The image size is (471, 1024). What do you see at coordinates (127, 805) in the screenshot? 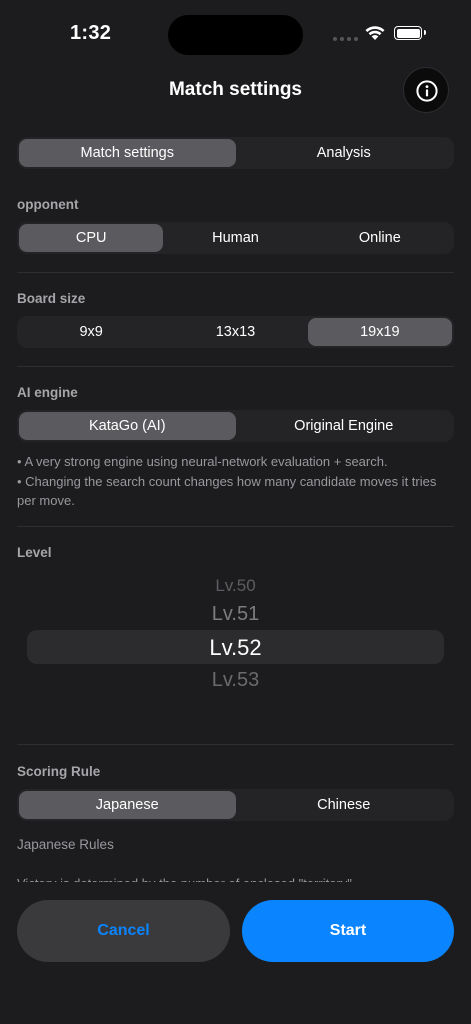
I see `scoring-option-japanese: Japanese` at bounding box center [127, 805].